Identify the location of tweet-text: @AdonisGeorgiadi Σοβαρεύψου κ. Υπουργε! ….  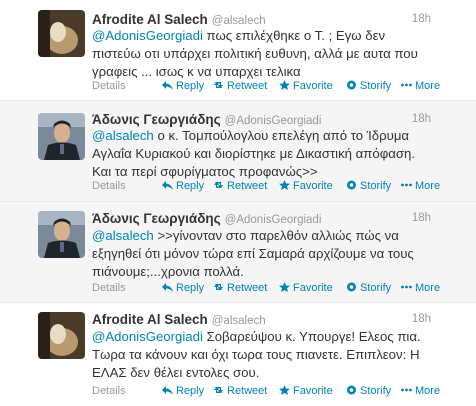
(264, 355).